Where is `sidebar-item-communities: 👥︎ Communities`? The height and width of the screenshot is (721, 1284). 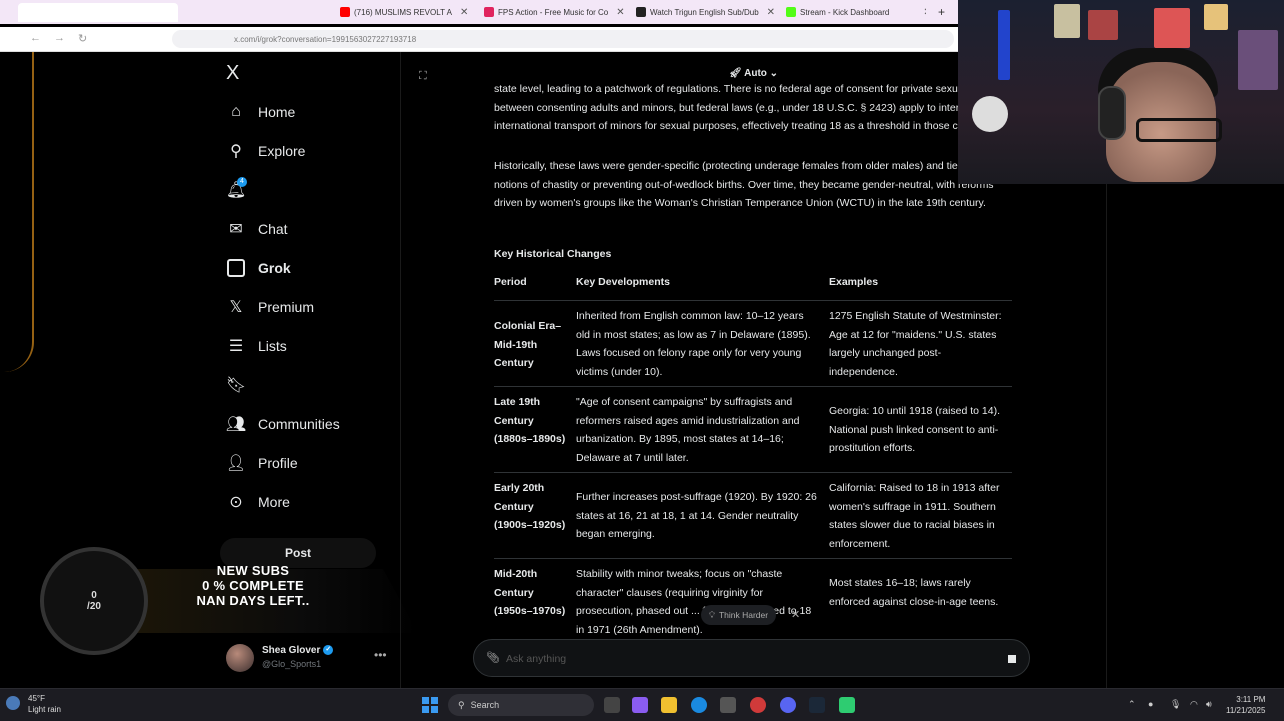
sidebar-item-communities: 👥︎ Communities is located at coordinates (283, 424).